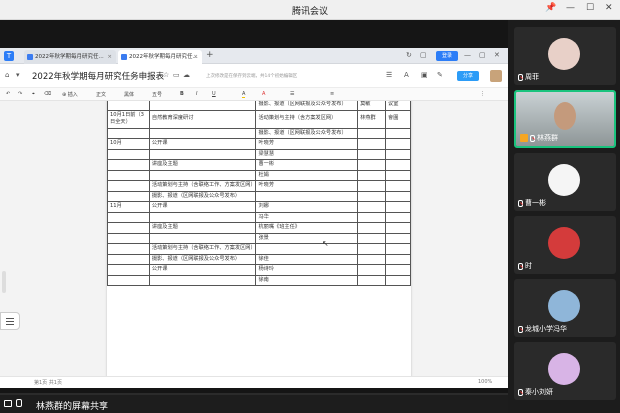  What do you see at coordinates (128, 144) in the screenshot?
I see `table-cell-time: 10月` at bounding box center [128, 144].